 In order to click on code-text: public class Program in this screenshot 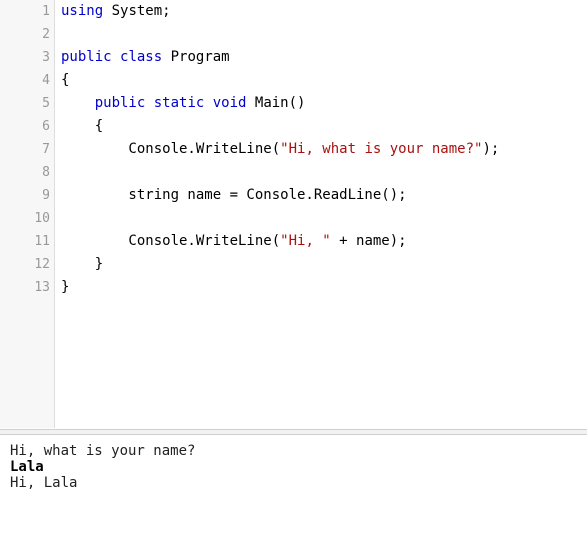, I will do `click(145, 57)`.